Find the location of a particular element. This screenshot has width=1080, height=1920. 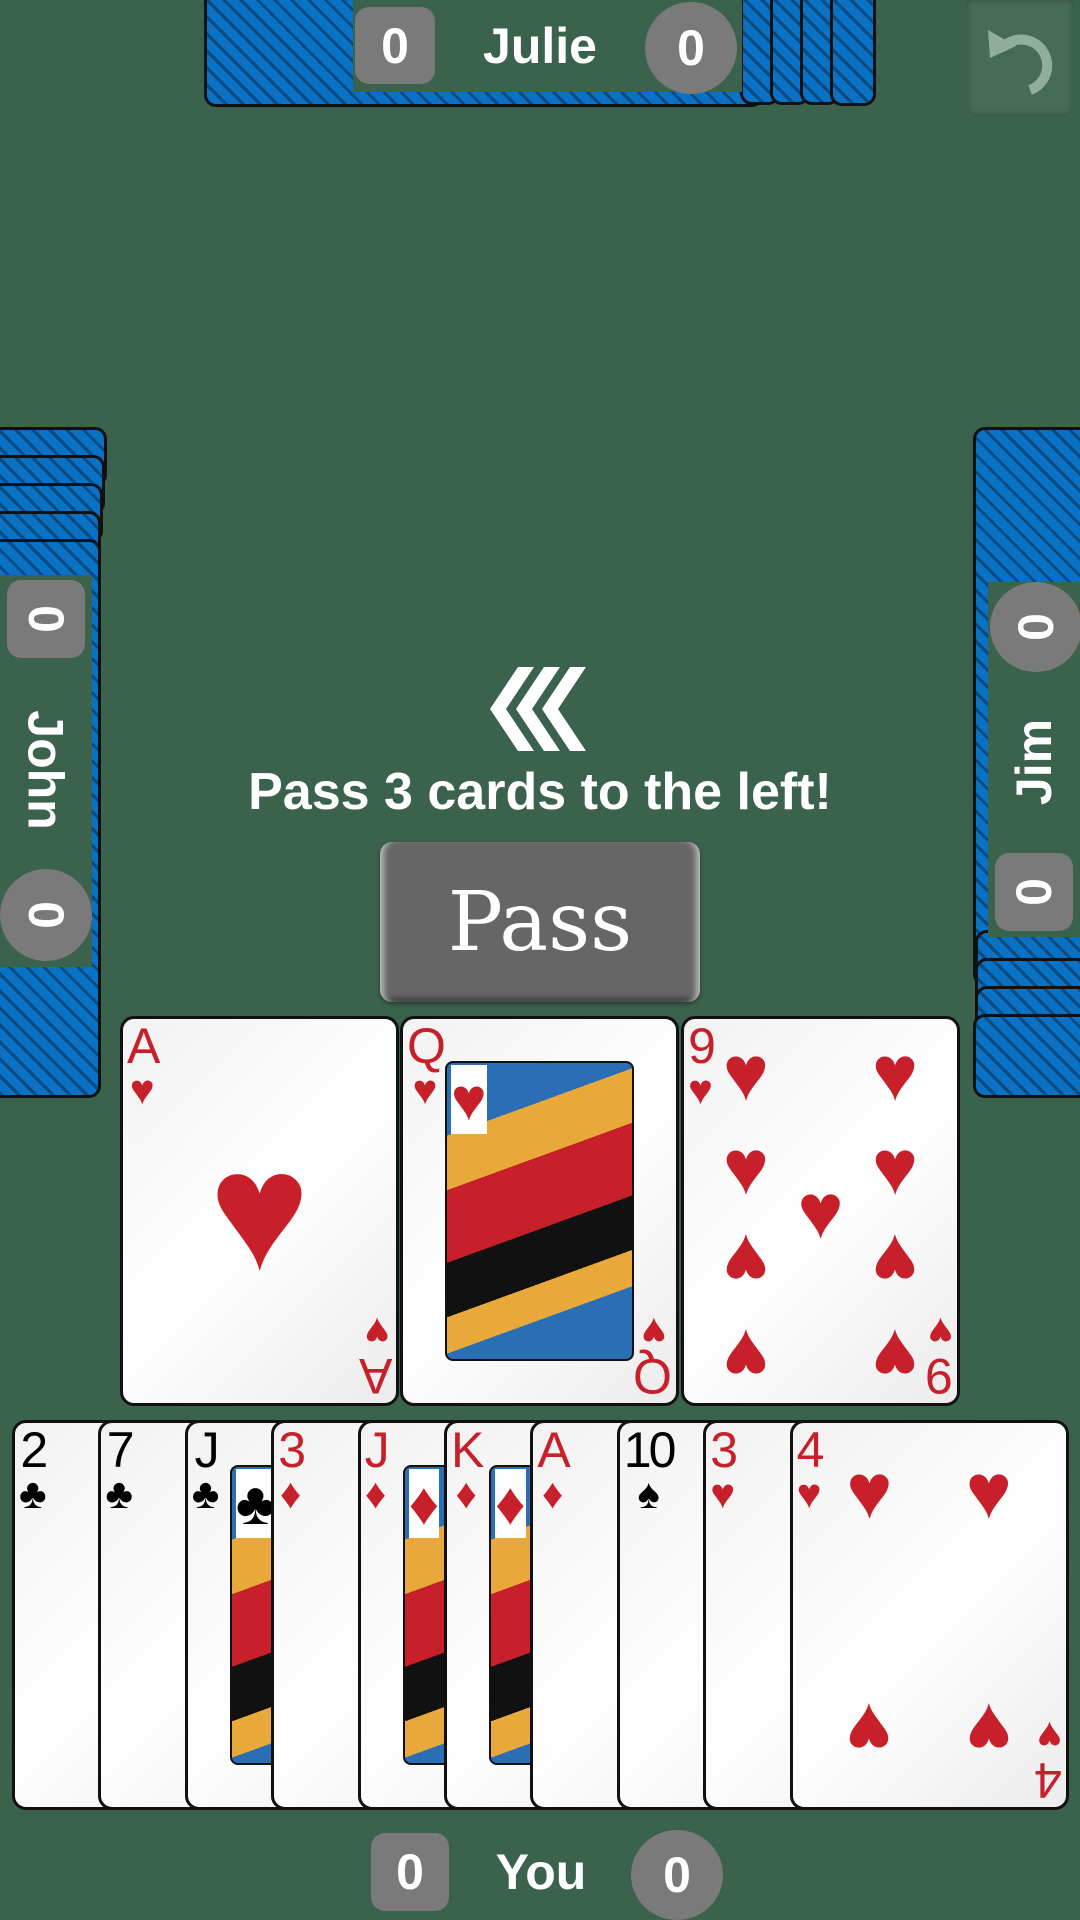

corner-index-top: J ♣ is located at coordinates (206, 1470).